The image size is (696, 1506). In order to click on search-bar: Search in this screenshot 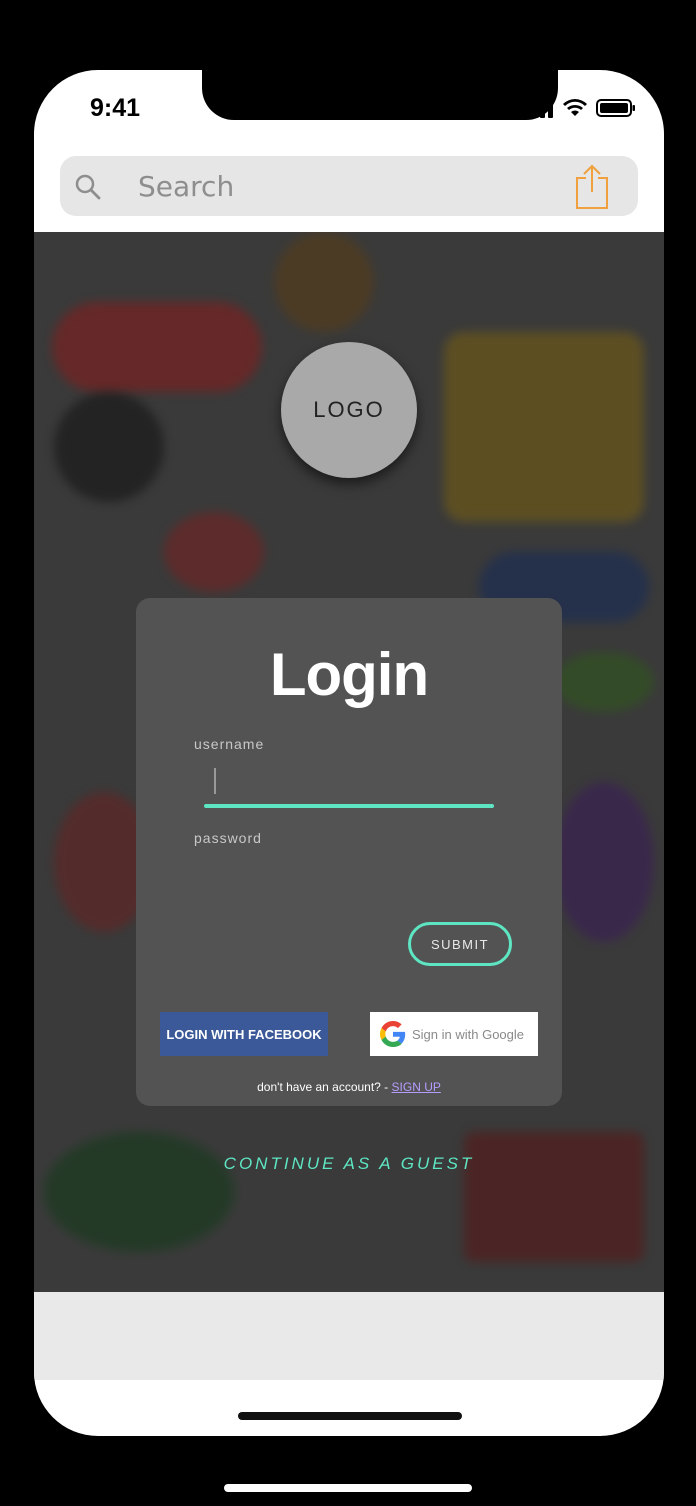, I will do `click(349, 186)`.